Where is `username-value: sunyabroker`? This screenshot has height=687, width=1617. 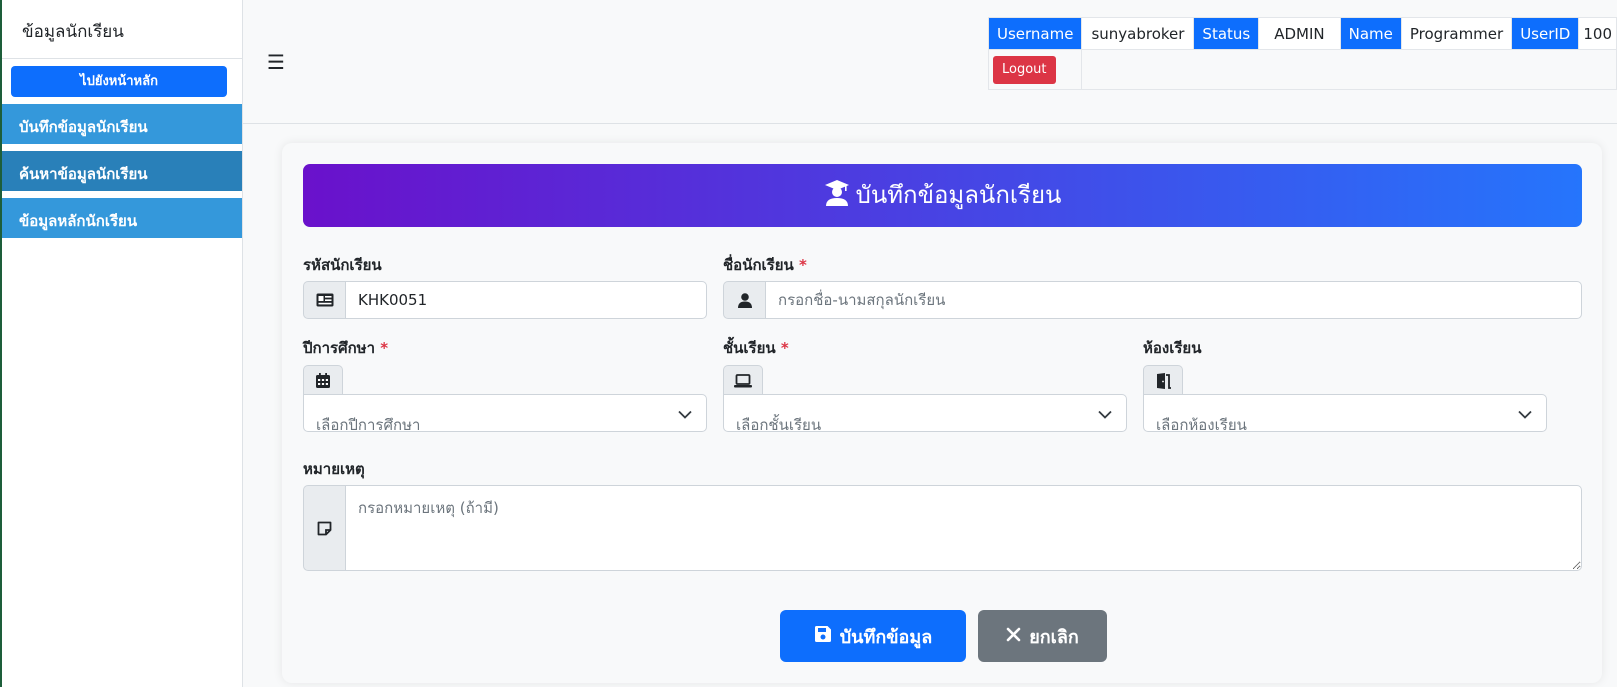 username-value: sunyabroker is located at coordinates (1138, 33).